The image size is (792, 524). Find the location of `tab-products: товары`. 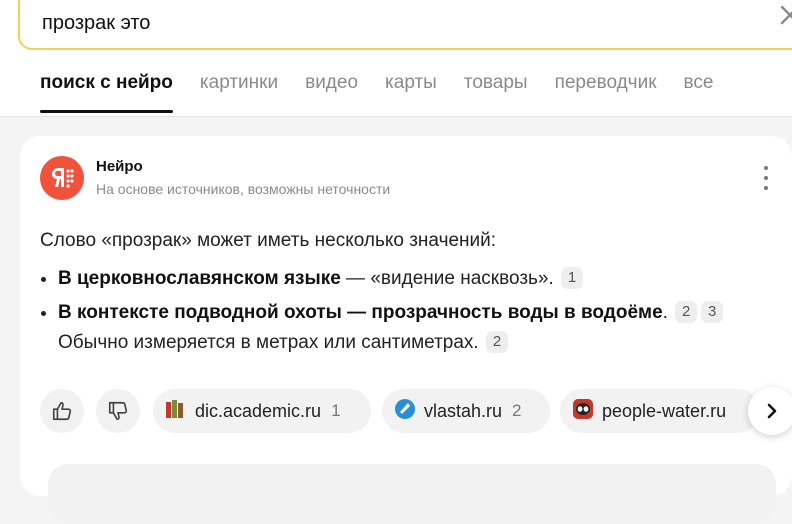

tab-products: товары is located at coordinates (496, 83).